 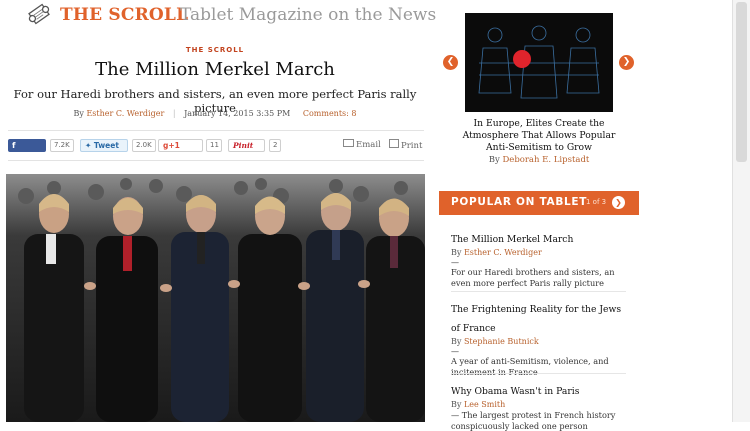 I want to click on popular-item-author: Lee Smith, so click(x=484, y=404).